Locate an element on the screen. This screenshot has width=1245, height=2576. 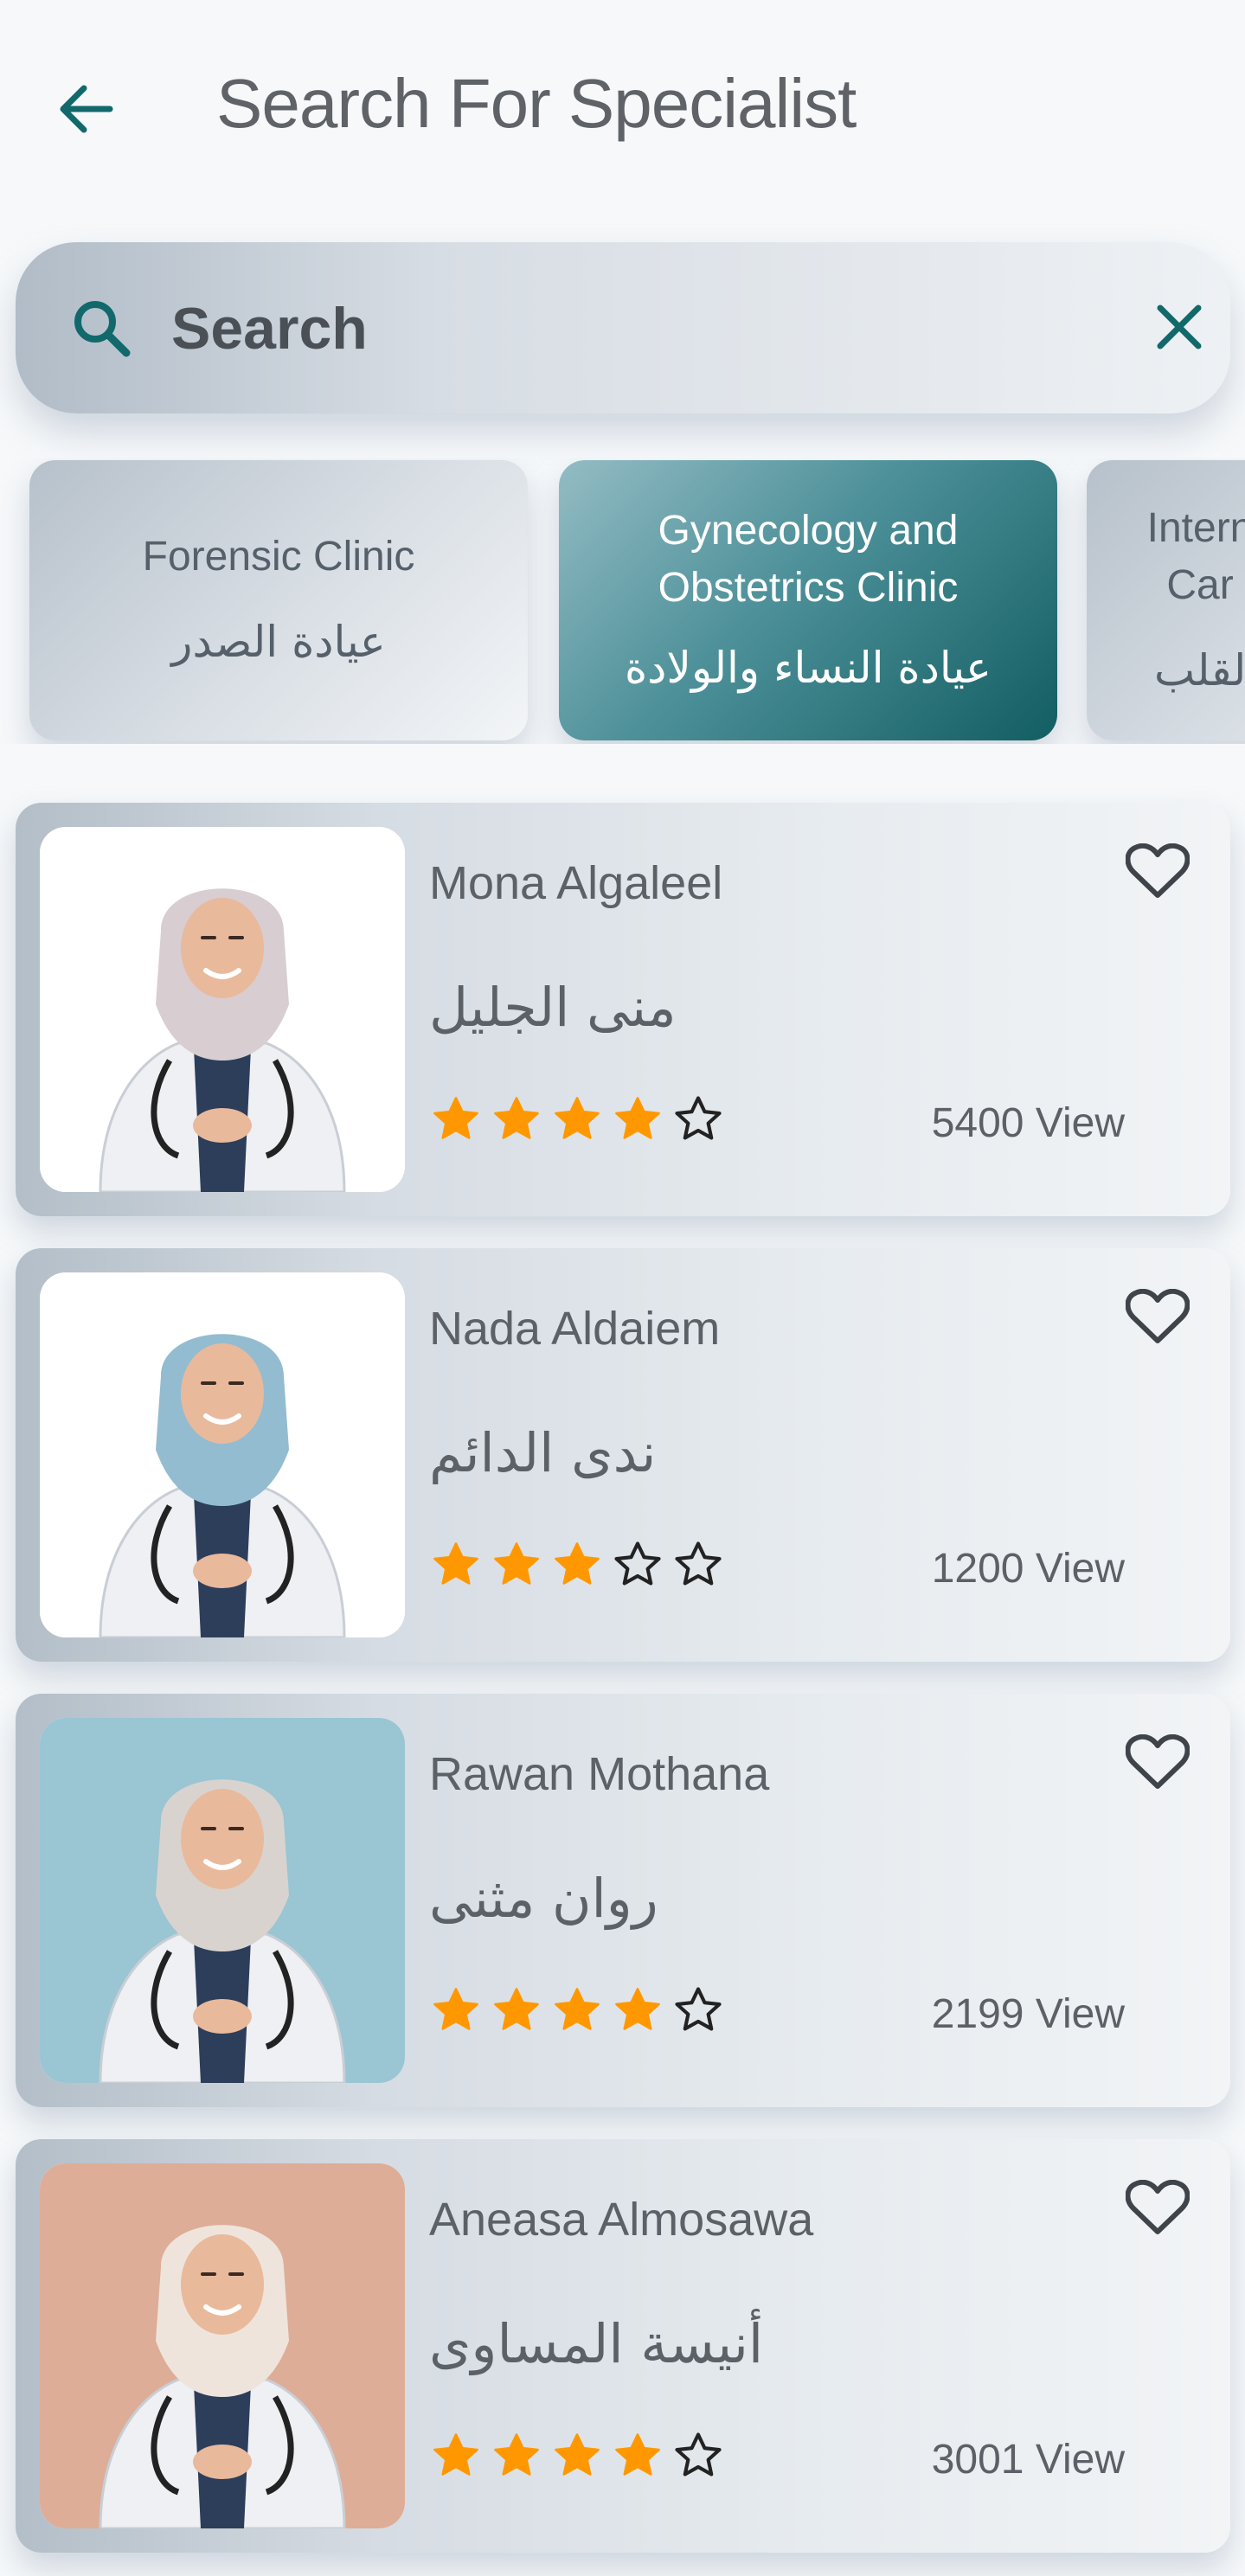
doctor-name: Mona Algaleel is located at coordinates (576, 883).